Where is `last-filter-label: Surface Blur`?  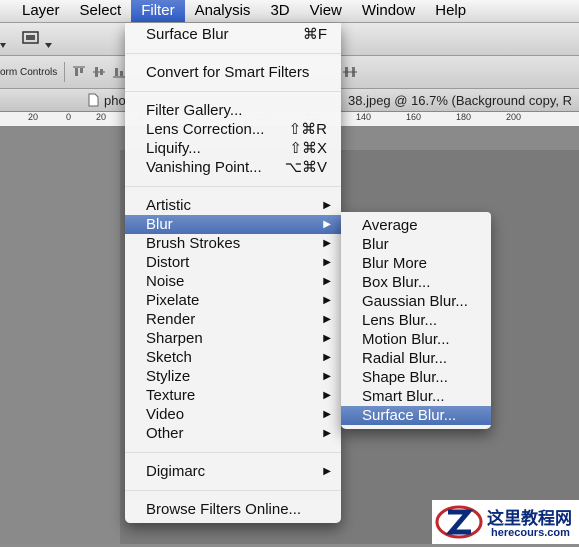 last-filter-label: Surface Blur is located at coordinates (187, 34).